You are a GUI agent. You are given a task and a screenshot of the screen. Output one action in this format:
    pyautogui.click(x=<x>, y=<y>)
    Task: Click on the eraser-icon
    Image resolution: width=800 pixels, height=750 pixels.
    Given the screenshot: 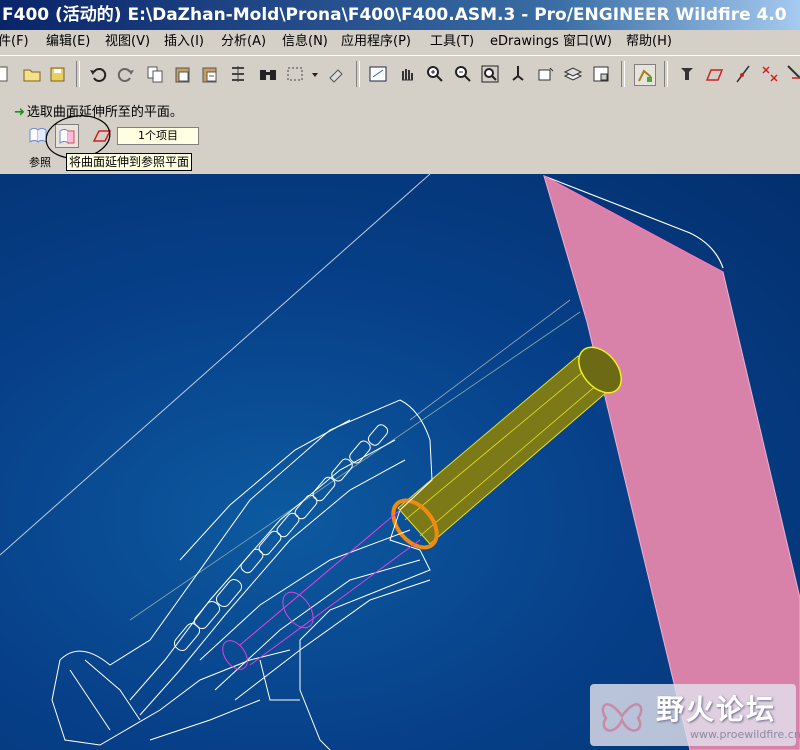 What is the action you would take?
    pyautogui.click(x=336, y=74)
    